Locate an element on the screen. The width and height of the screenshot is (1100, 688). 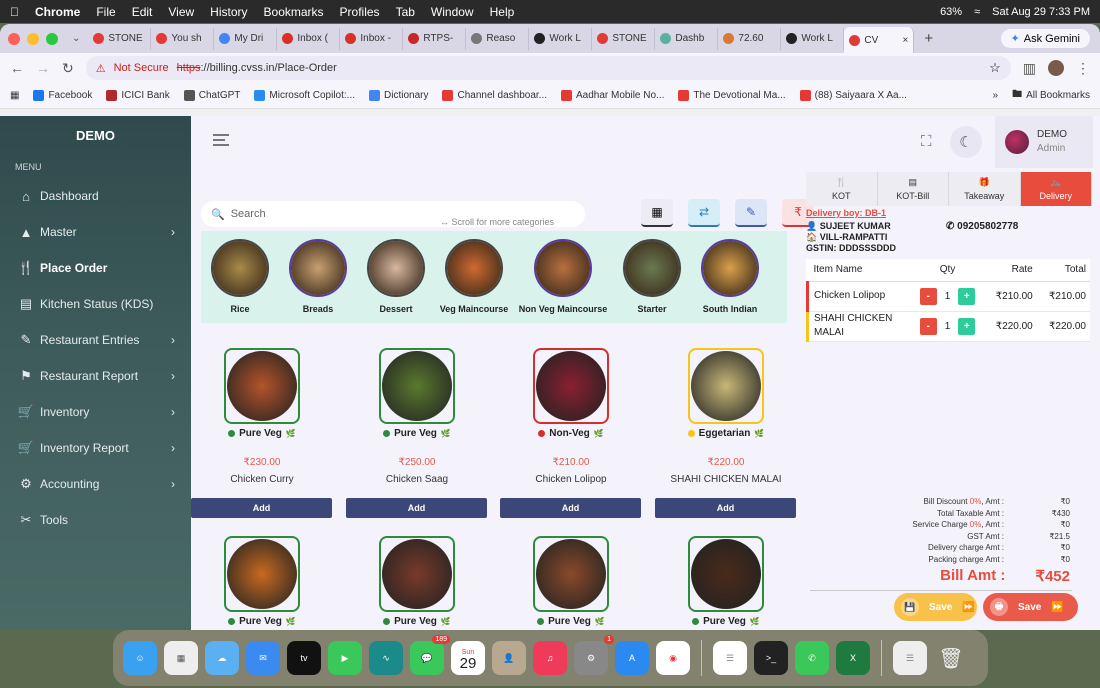
music-icon: ♫ is located at coordinates (550, 658).